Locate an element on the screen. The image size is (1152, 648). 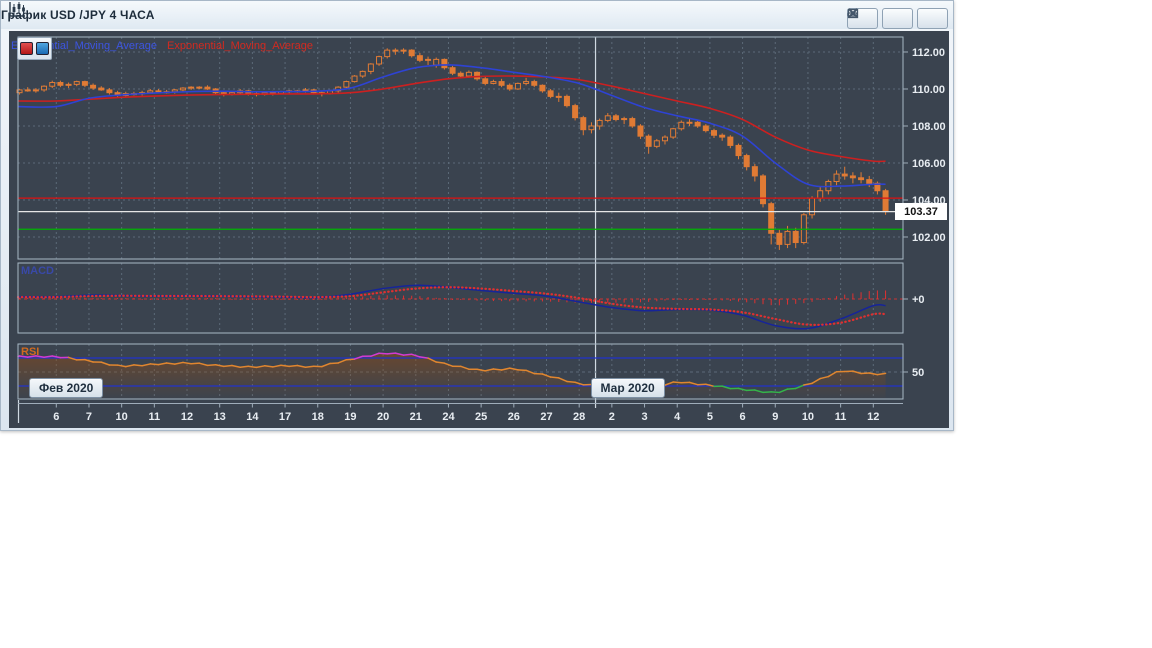
macd-zero-tick-label: +0 is located at coordinates (918, 300).